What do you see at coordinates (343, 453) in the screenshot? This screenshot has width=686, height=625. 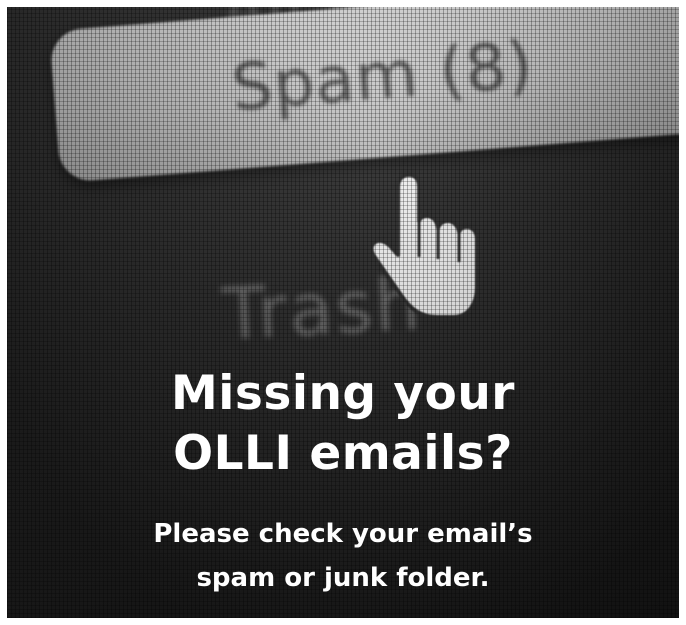 I see `headline-line-2: OLLI emails?` at bounding box center [343, 453].